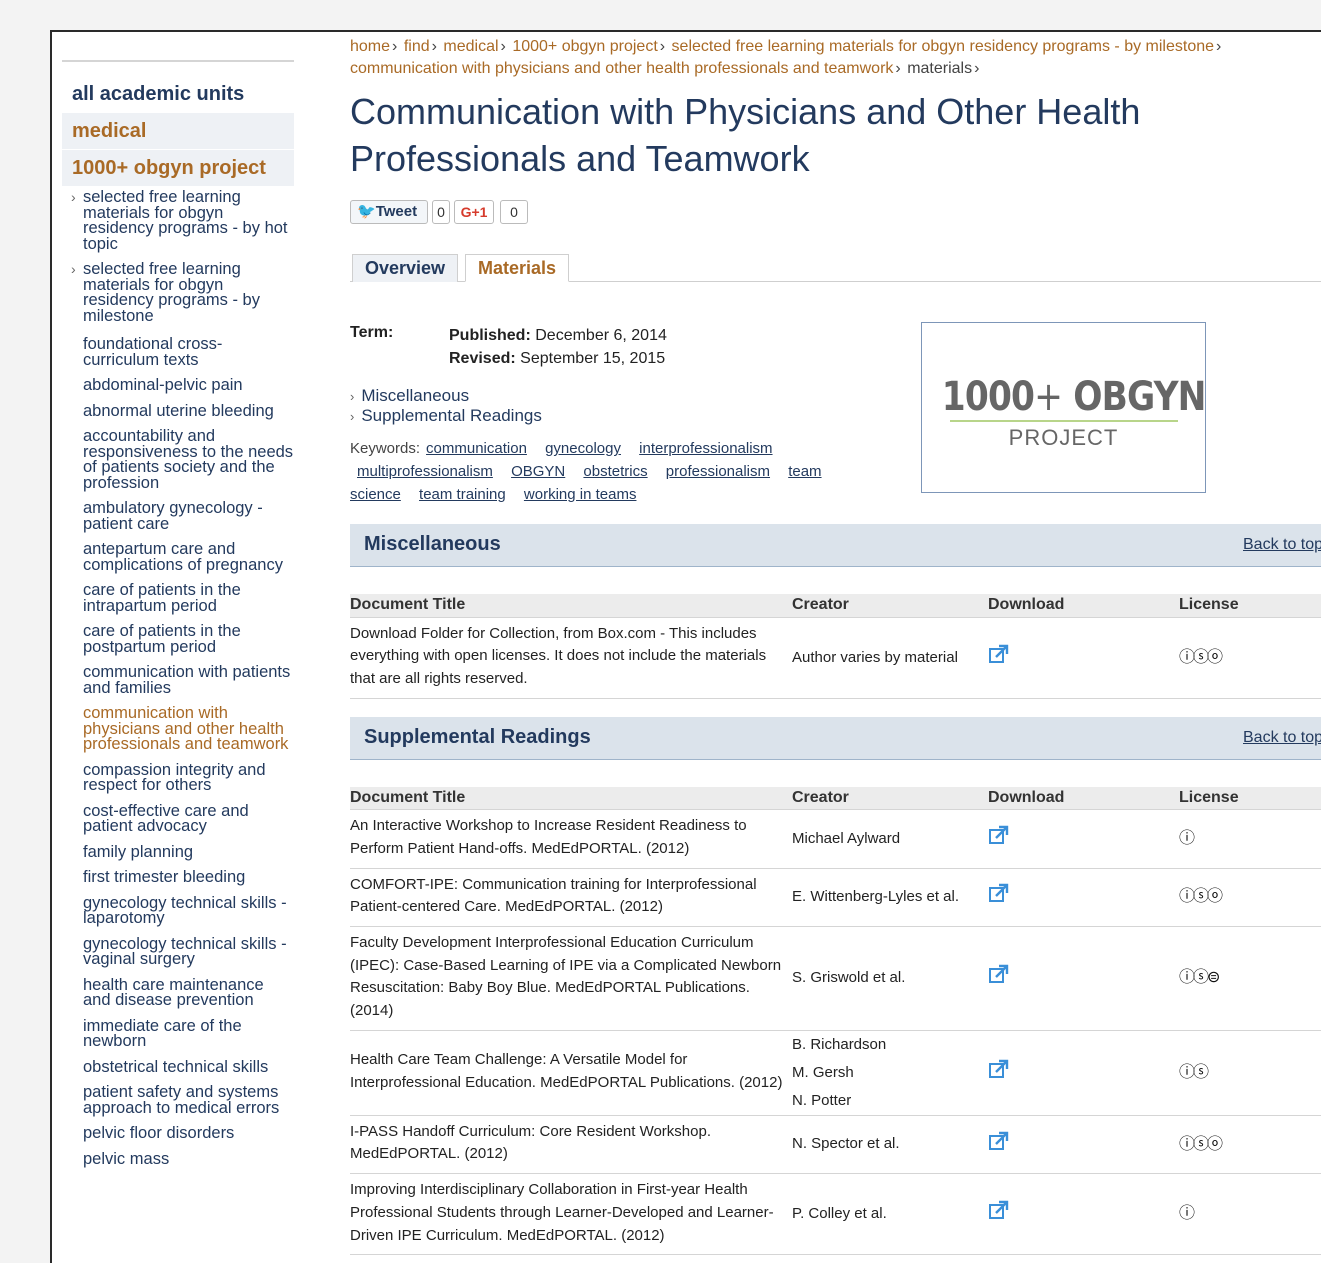 Image resolution: width=1321 pixels, height=1263 pixels. Describe the element at coordinates (823, 1072) in the screenshot. I see `creator-name: M. Gersh` at that location.